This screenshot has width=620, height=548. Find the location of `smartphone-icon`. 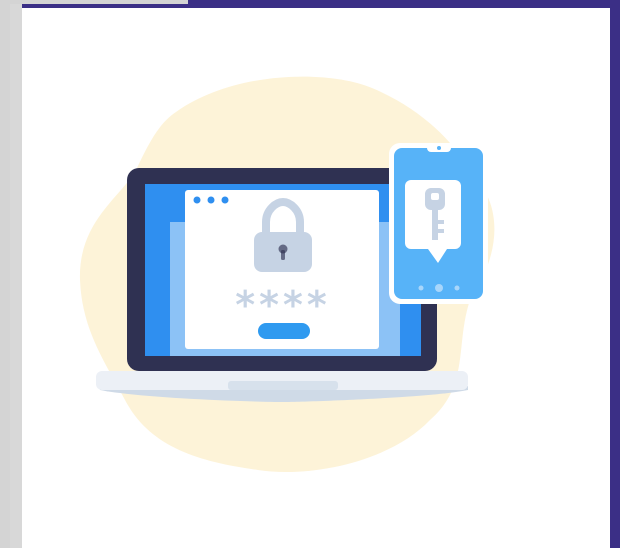

smartphone-icon is located at coordinates (438, 223).